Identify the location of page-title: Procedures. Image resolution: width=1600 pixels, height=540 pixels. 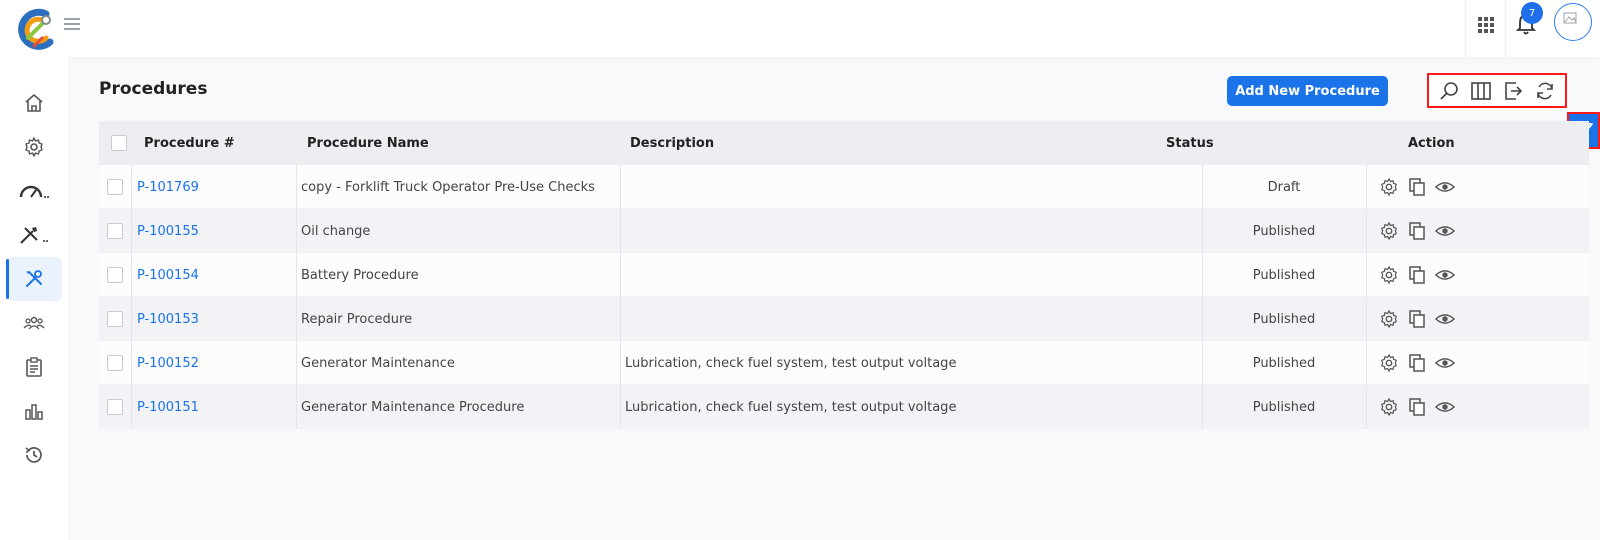
(153, 89).